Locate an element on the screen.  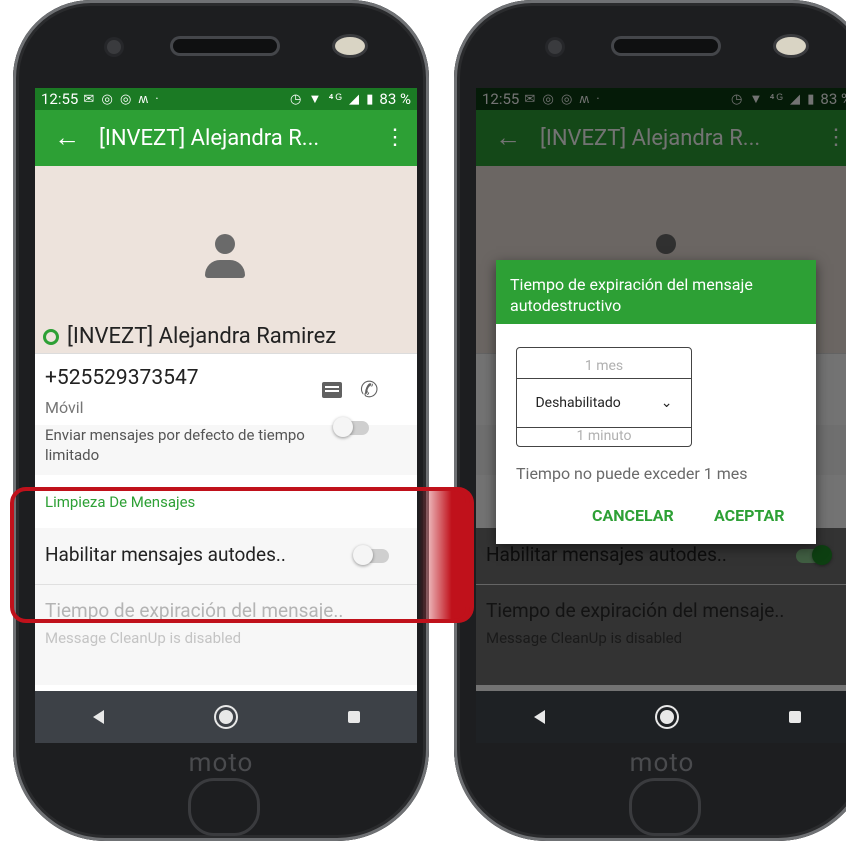
phone-number: +525529373547 is located at coordinates (122, 378).